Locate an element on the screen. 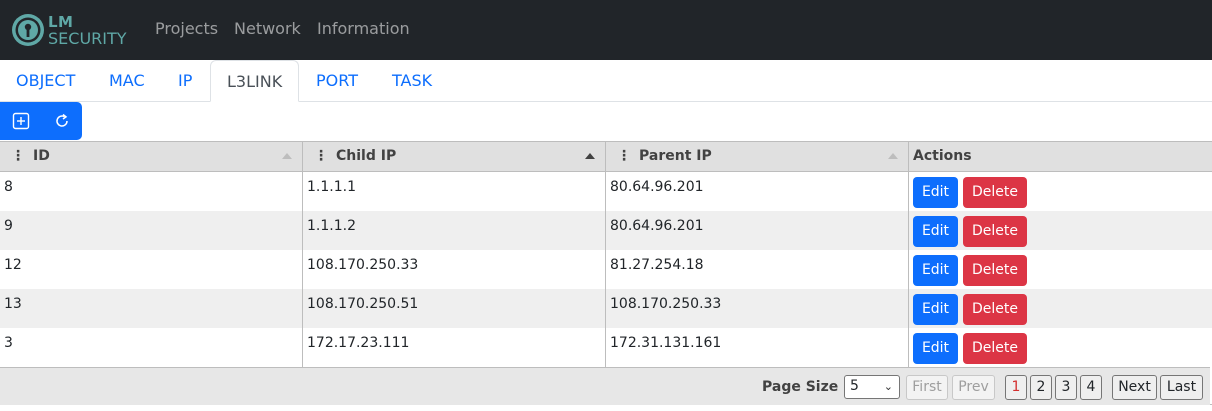 This screenshot has width=1212, height=411. plus-square-icon is located at coordinates (20, 121).